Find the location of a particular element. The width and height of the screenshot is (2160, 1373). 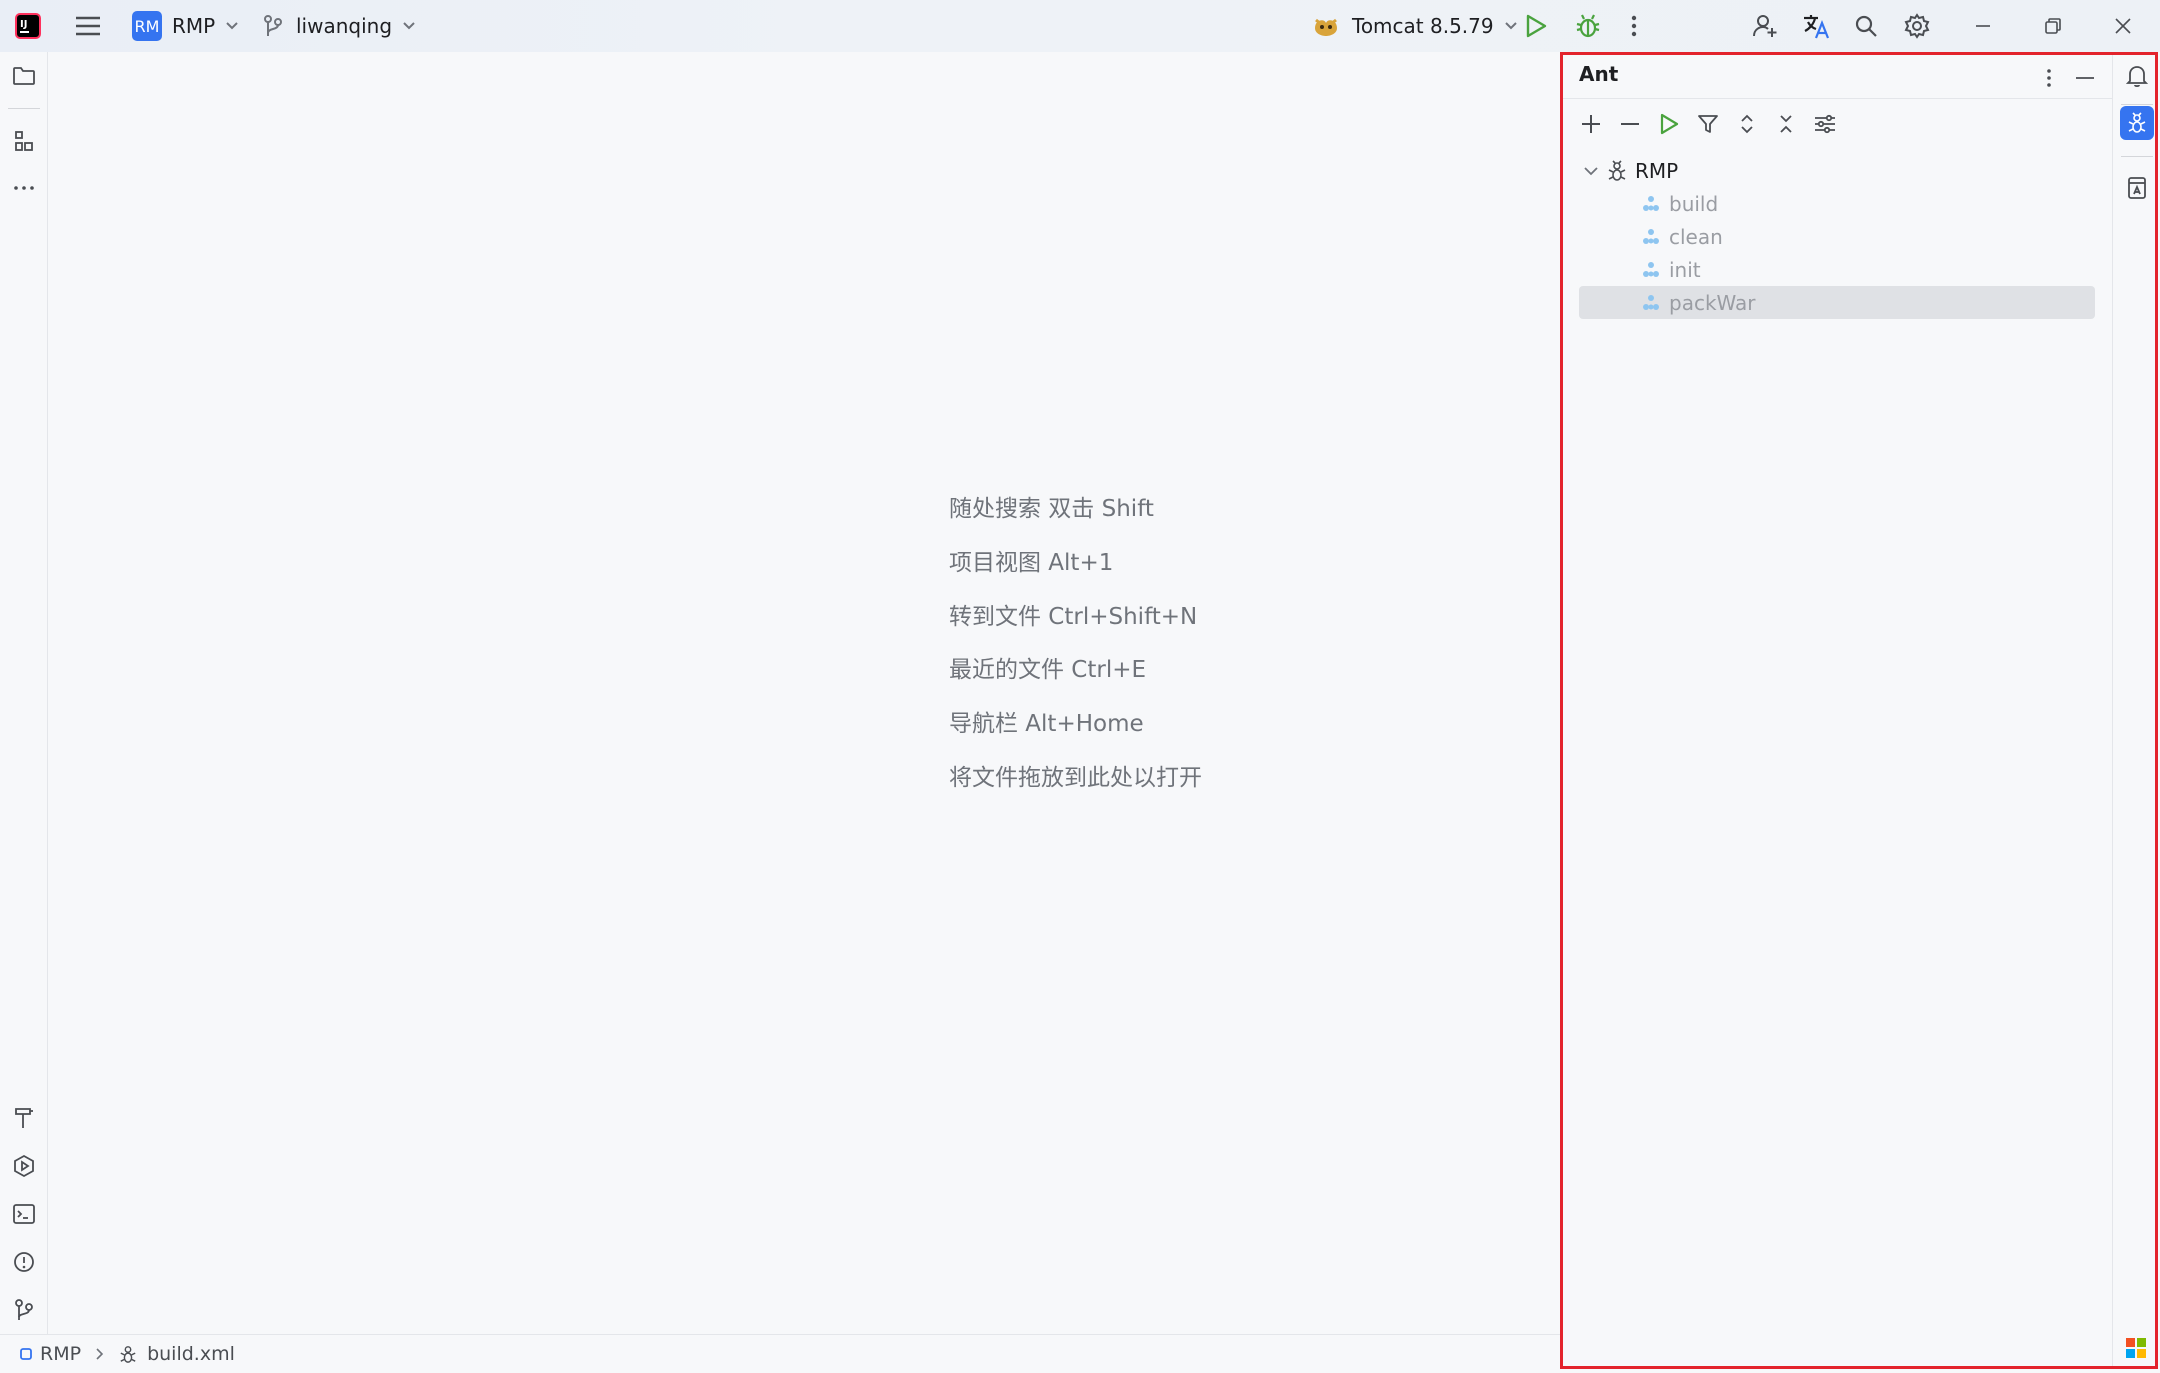

windows-logo-icon is located at coordinates (2136, 1348).